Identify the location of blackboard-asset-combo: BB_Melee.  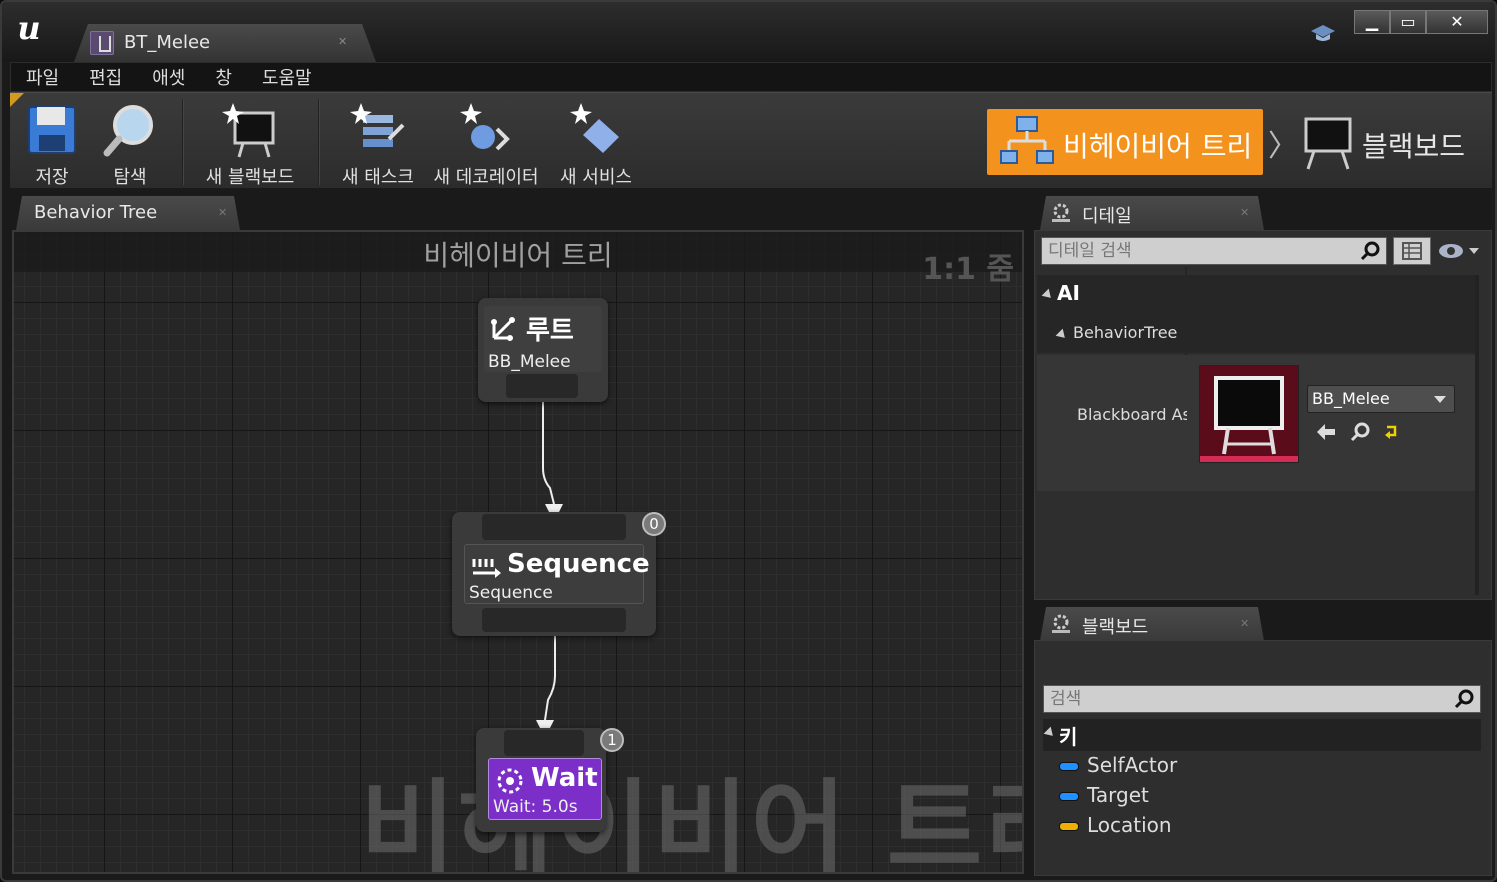
(1381, 399).